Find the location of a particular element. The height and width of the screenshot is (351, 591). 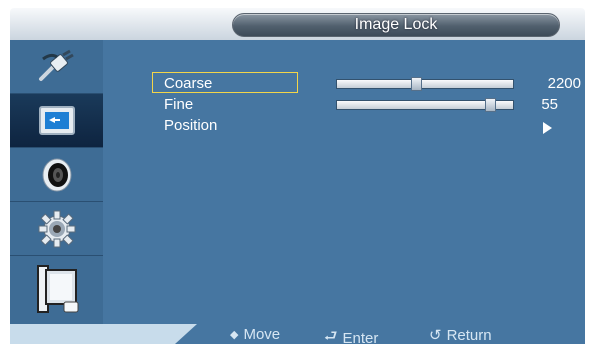

coarse-slider is located at coordinates (425, 84).